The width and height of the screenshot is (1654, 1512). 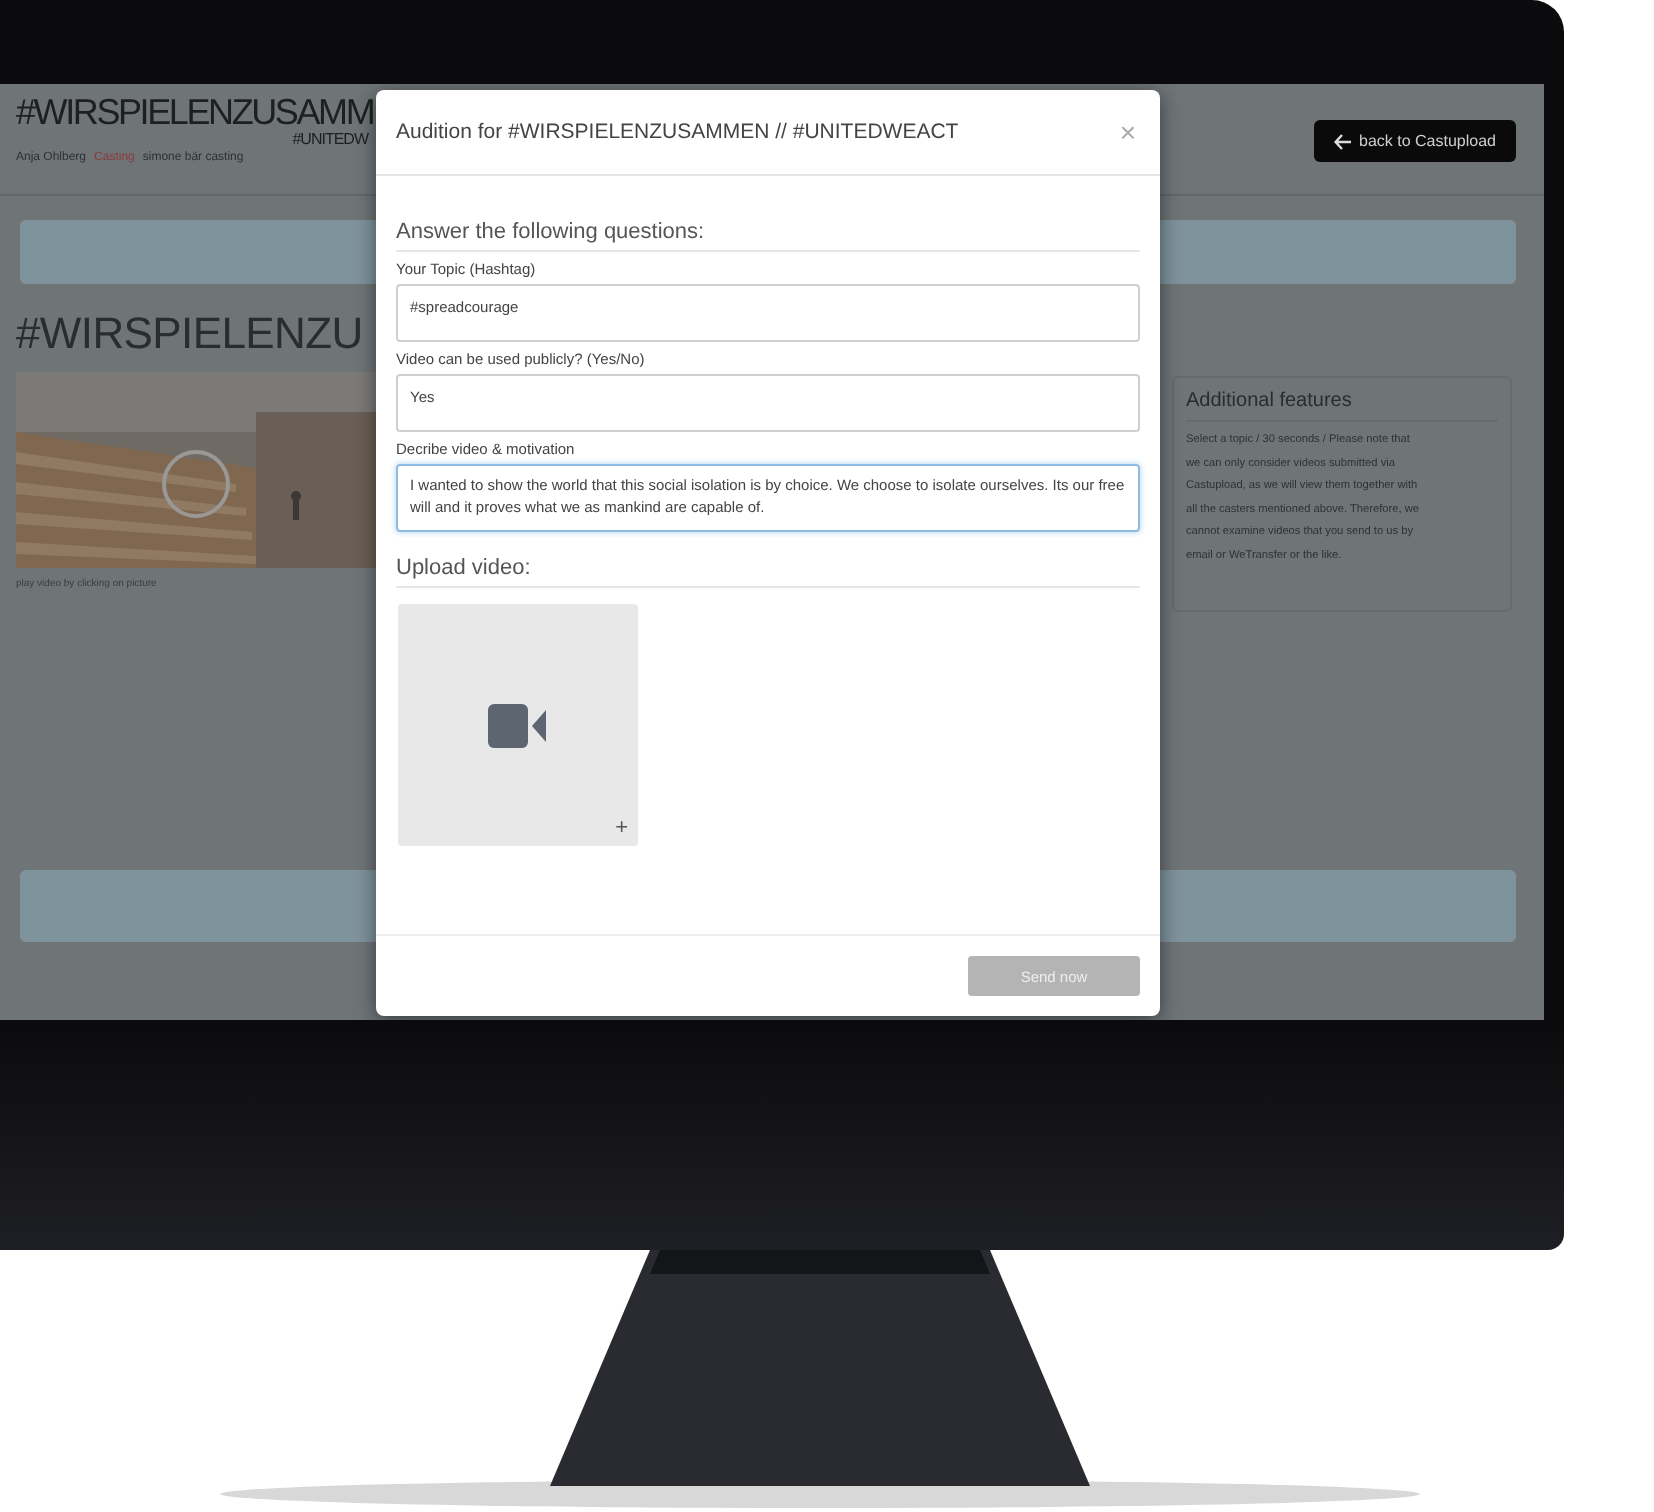 What do you see at coordinates (768, 236) in the screenshot?
I see `section-heading: Answer the following questions:` at bounding box center [768, 236].